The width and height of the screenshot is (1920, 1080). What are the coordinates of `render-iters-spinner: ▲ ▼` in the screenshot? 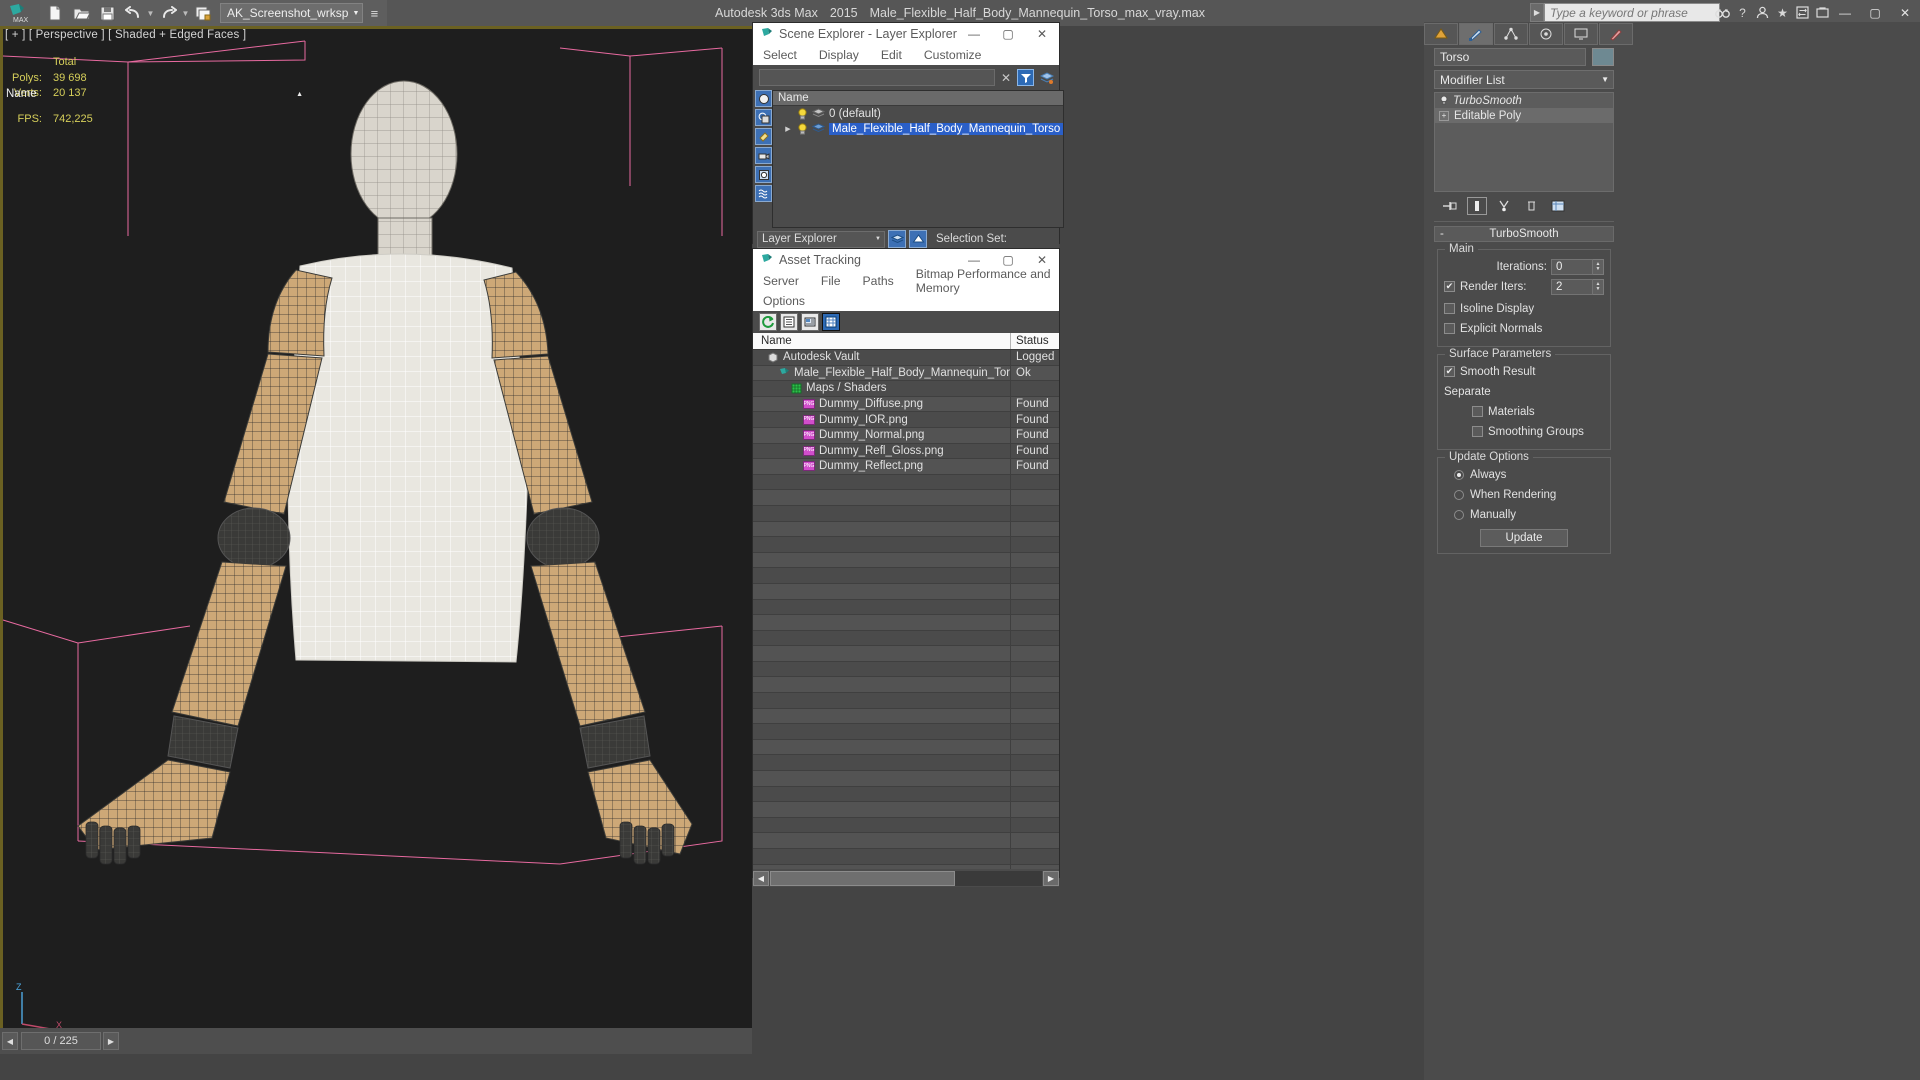 It's located at (1598, 286).